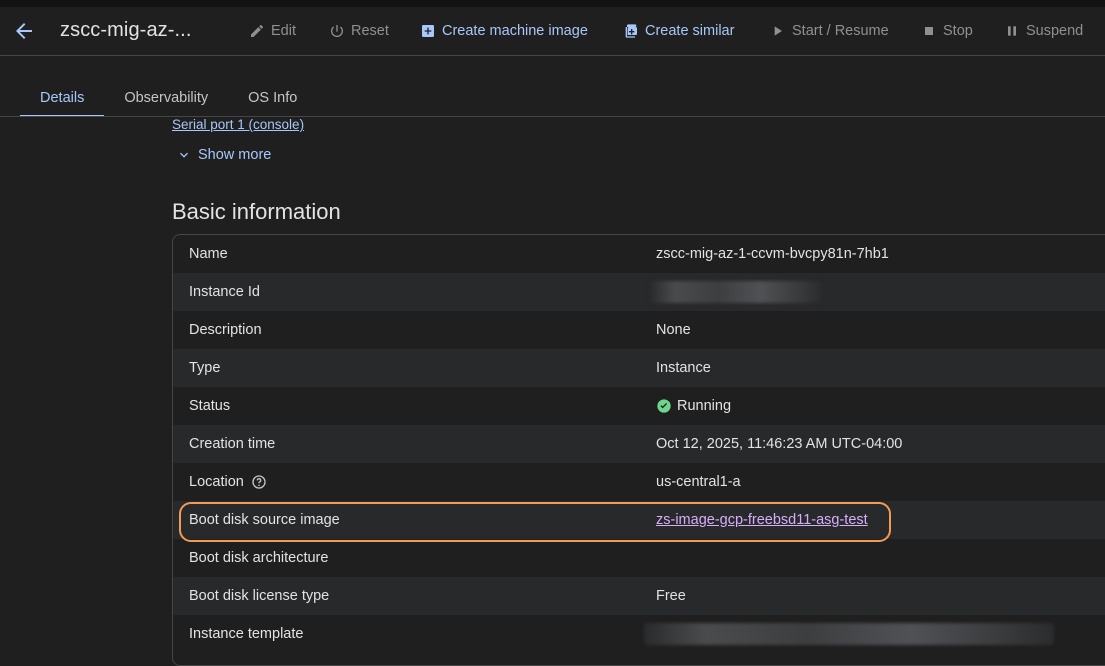  Describe the element at coordinates (428, 31) in the screenshot. I see `add-box-icon` at that location.